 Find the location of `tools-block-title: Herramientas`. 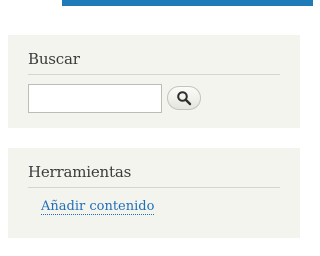

tools-block-title: Herramientas is located at coordinates (154, 168).